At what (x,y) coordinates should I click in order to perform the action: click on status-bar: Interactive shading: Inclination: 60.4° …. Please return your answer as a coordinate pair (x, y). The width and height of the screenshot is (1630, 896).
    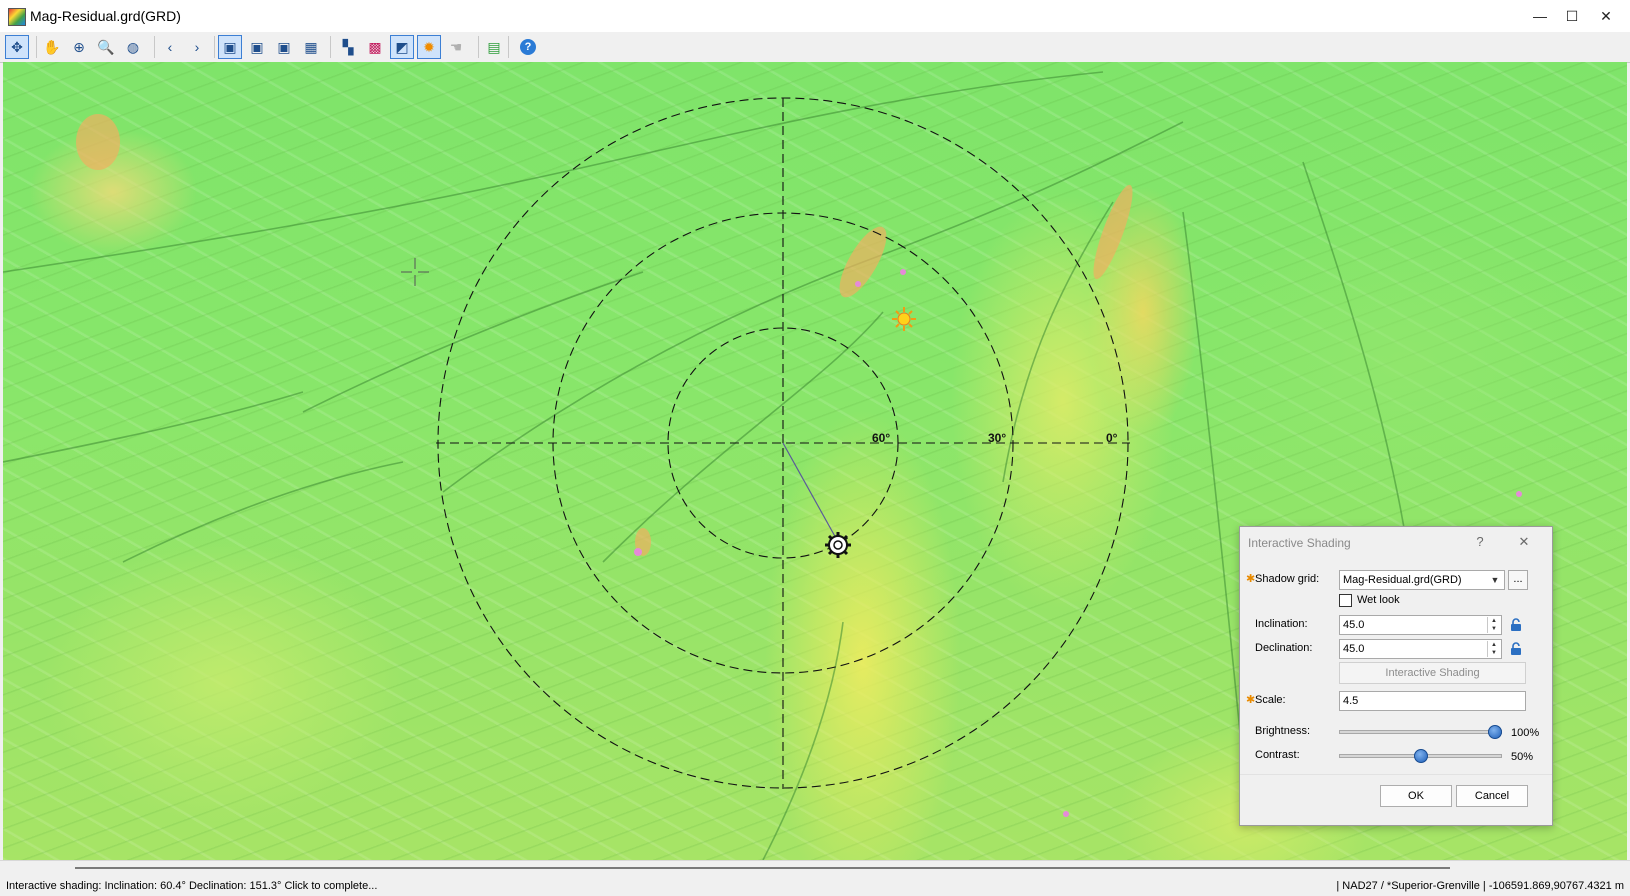
    Looking at the image, I should click on (815, 878).